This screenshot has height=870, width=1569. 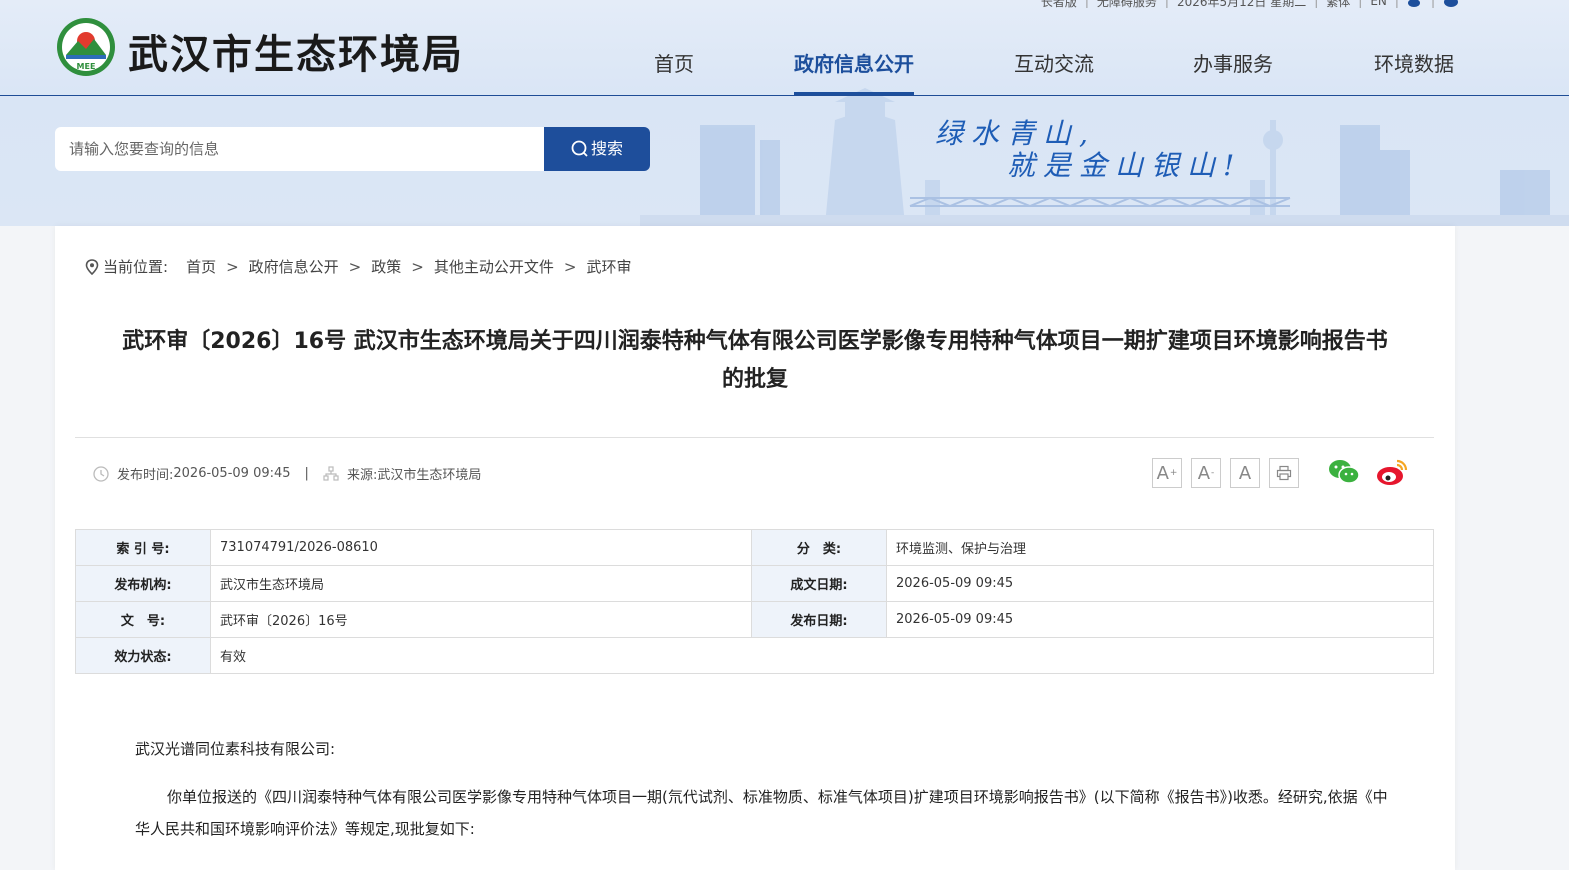 I want to click on written-date-label: 成文日期:, so click(x=819, y=583).